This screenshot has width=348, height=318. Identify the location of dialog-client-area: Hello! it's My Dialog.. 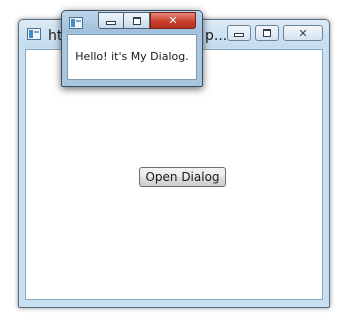
(132, 57).